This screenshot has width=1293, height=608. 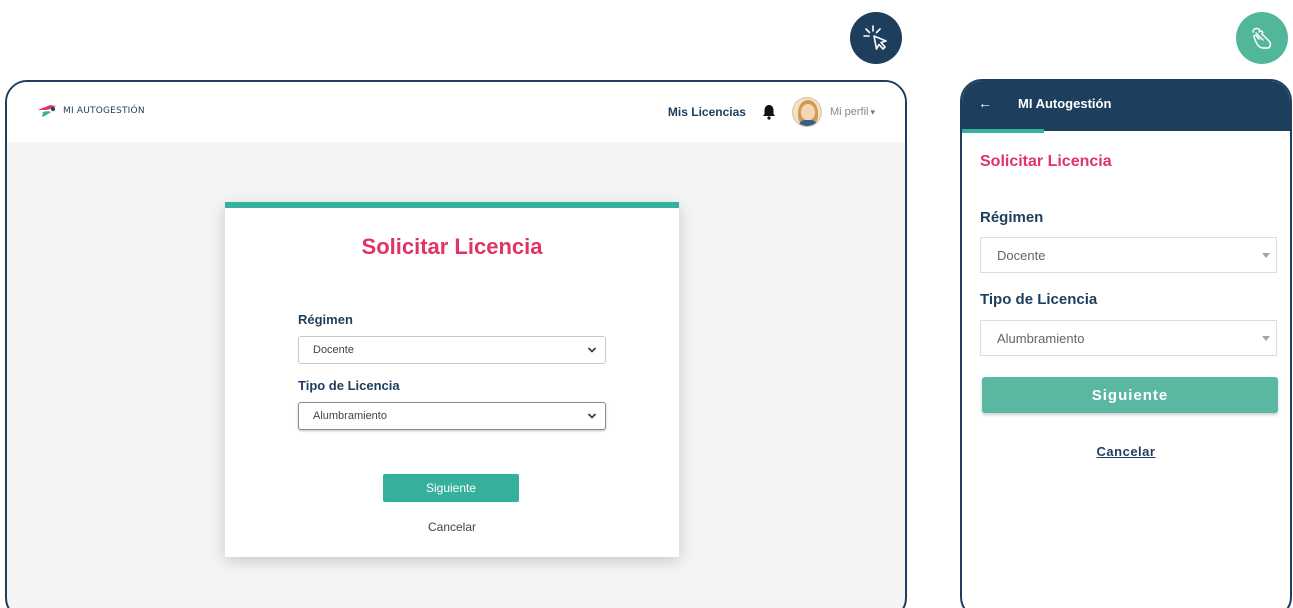 I want to click on mobile-app-title: MI Autogestión, so click(x=1065, y=103).